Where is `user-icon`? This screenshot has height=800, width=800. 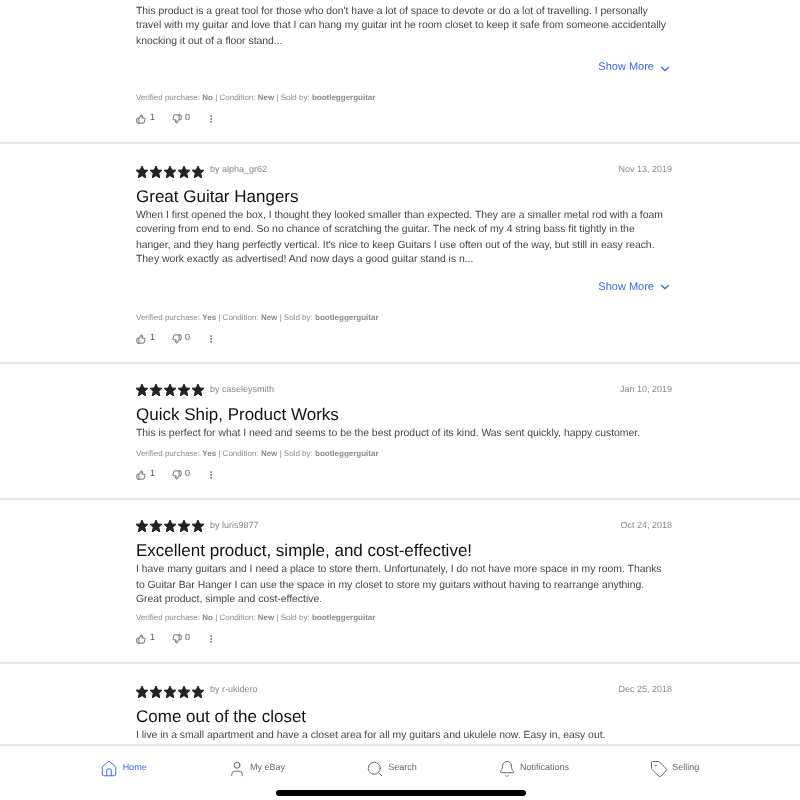 user-icon is located at coordinates (236, 768).